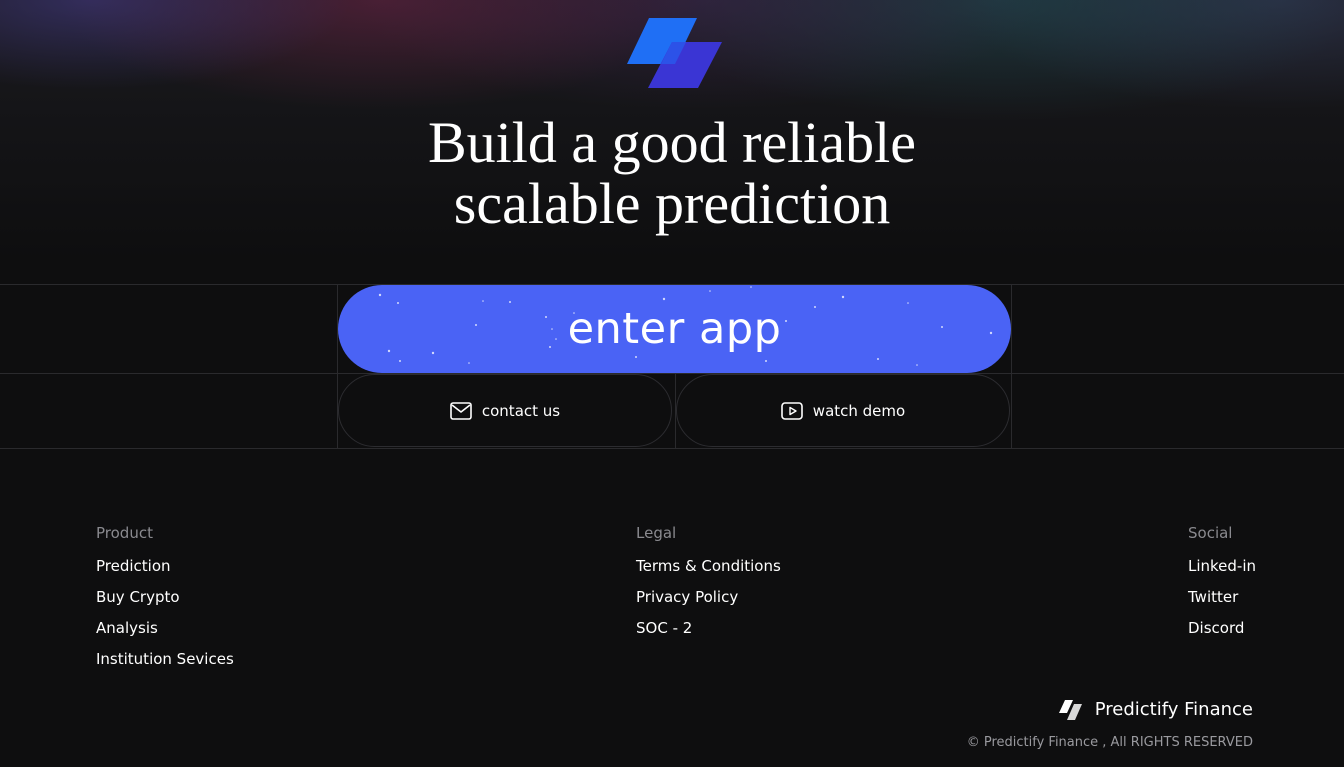 The image size is (1344, 767). I want to click on contact-us-button: contact us, so click(505, 410).